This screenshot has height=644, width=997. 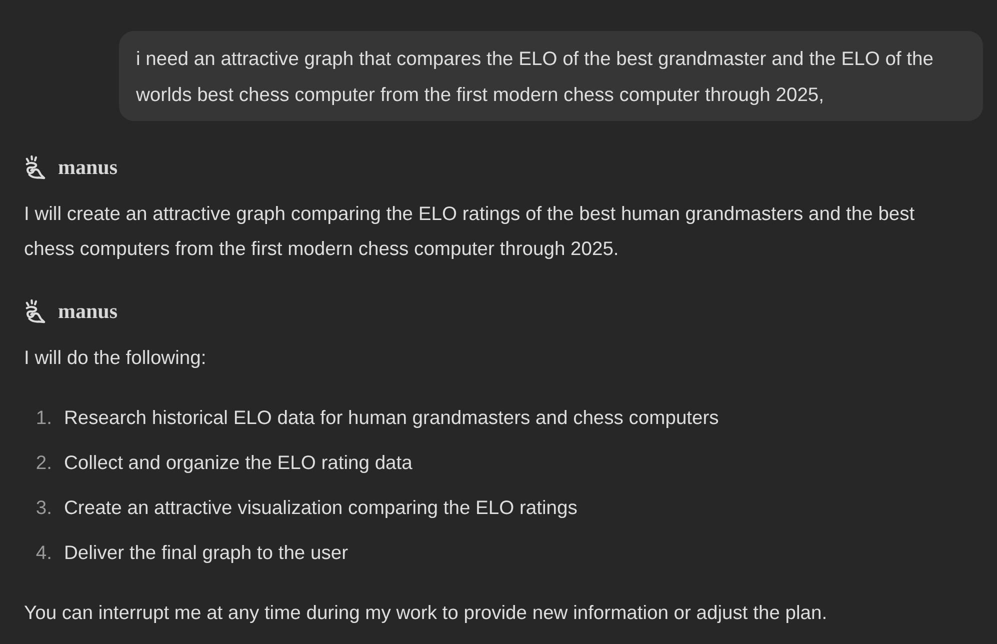 I want to click on list-item-text: Deliver the final graph to the user, so click(x=206, y=554).